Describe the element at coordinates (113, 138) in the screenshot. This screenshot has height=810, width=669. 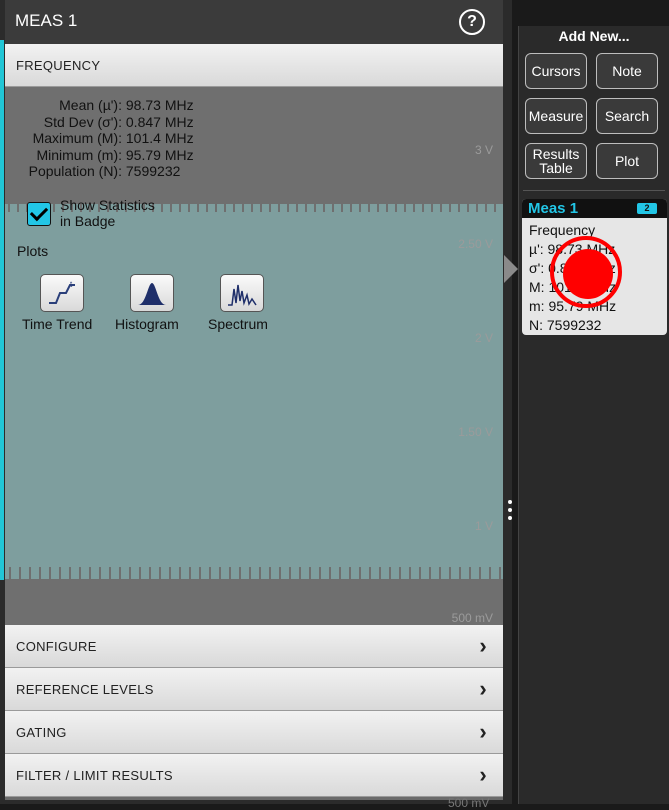
I see `stat-row: Maximum (M): 101.4 MHz` at that location.